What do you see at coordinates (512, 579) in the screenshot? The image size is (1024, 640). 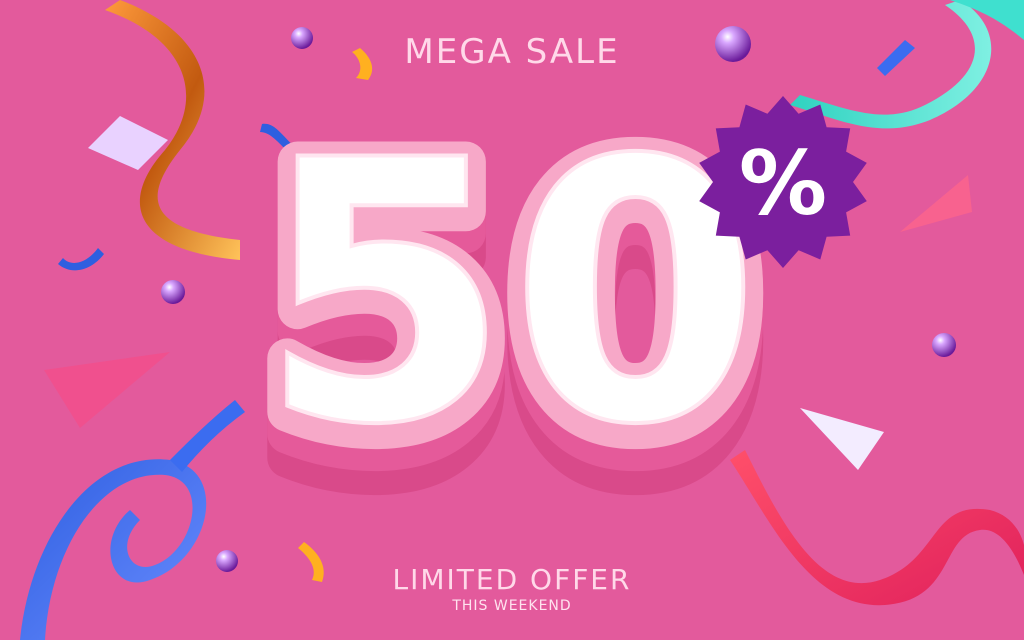 I see `offer-title: LIMITED OFFER` at bounding box center [512, 579].